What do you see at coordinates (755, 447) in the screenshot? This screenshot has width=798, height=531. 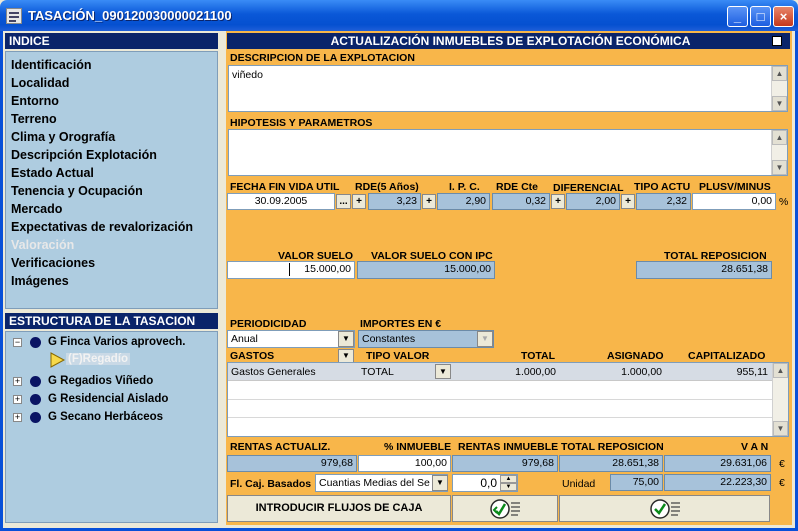 I see `van-label: V A N` at bounding box center [755, 447].